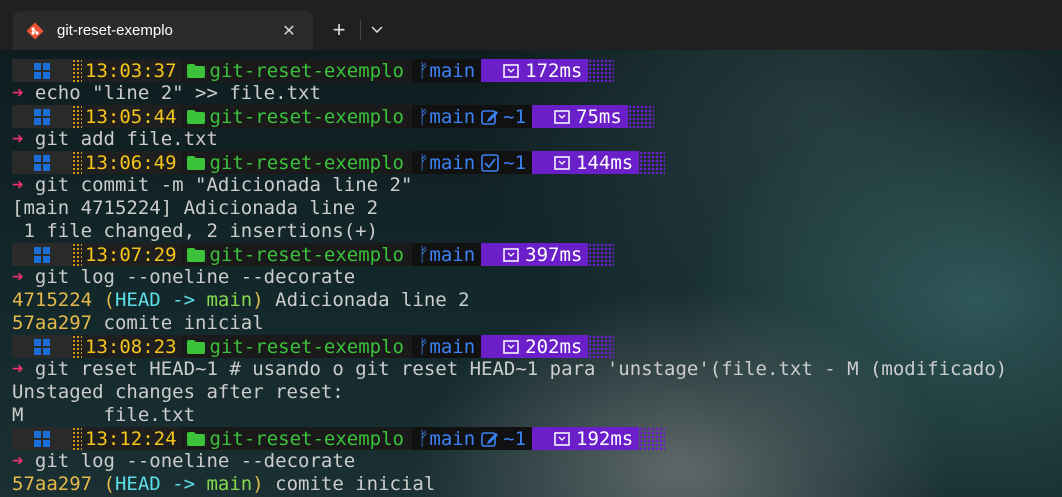  I want to click on checkbox-icon, so click(490, 162).